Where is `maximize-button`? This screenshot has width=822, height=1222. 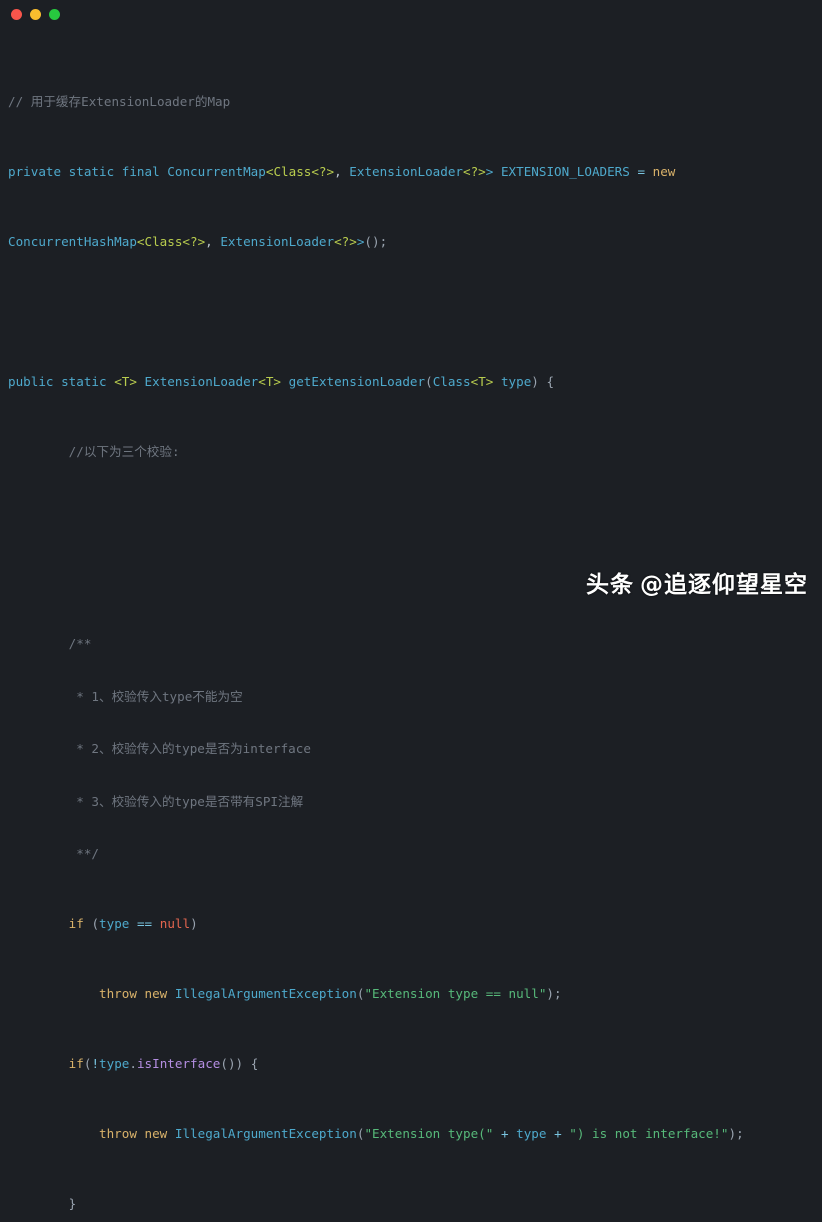
maximize-button is located at coordinates (54, 14).